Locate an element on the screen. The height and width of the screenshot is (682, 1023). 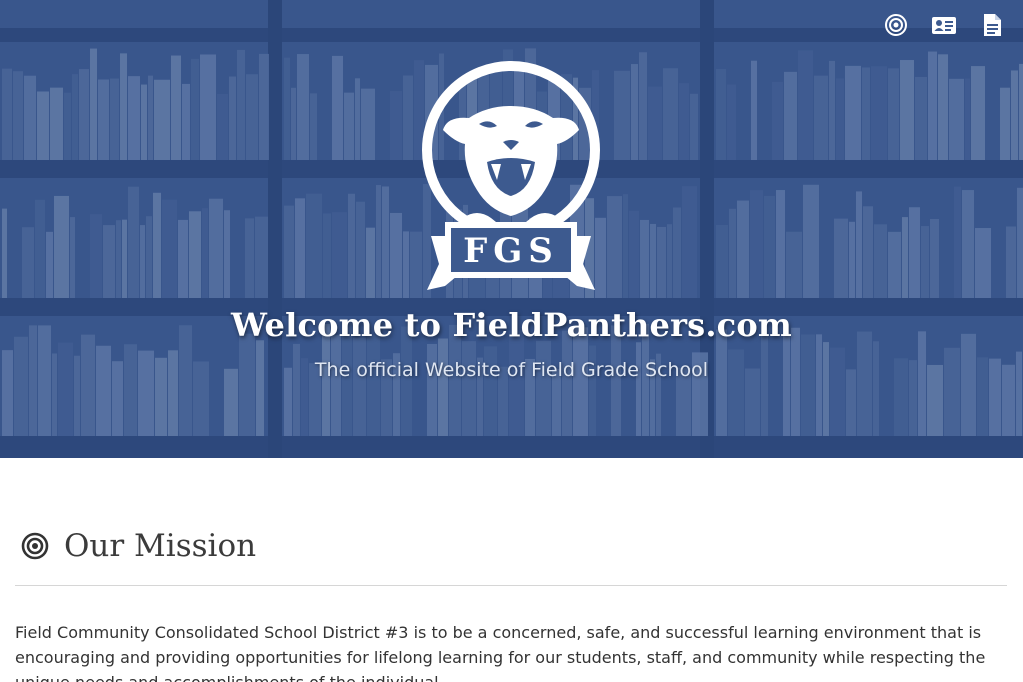
mission-heading: Our Mission is located at coordinates (138, 546).